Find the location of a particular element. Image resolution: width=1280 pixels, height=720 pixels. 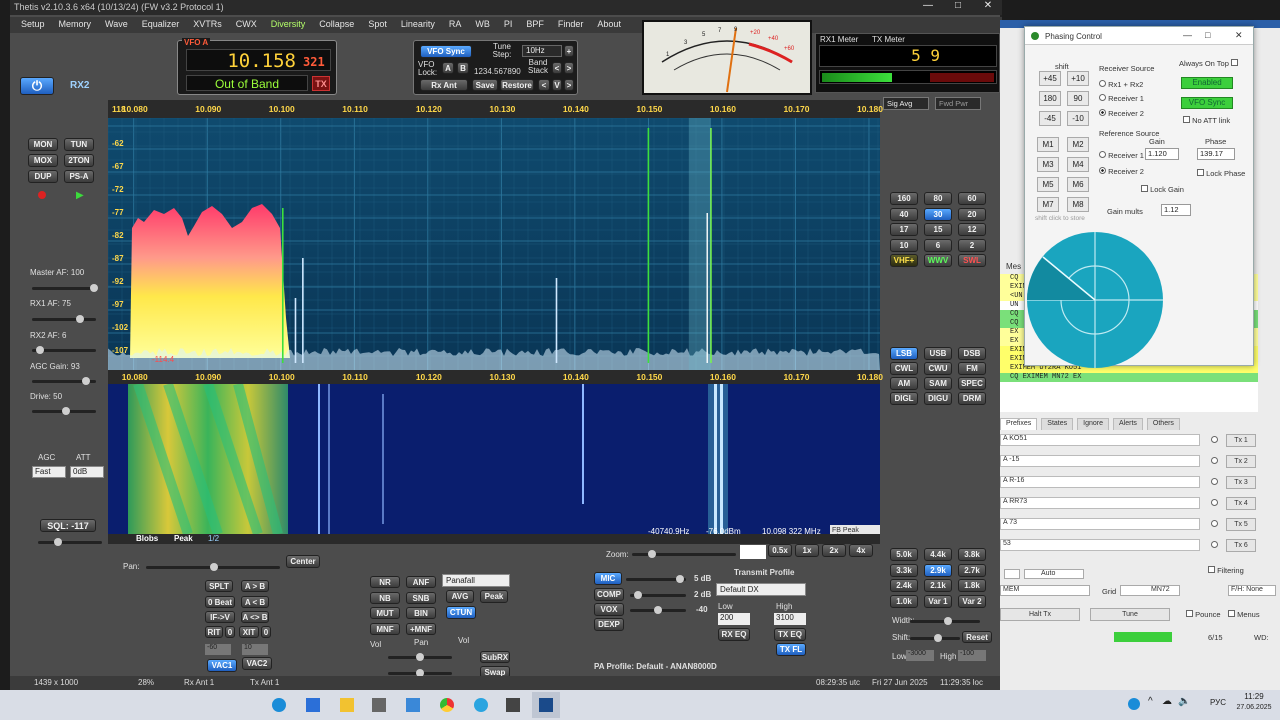

menu-pi: PI is located at coordinates (508, 25).